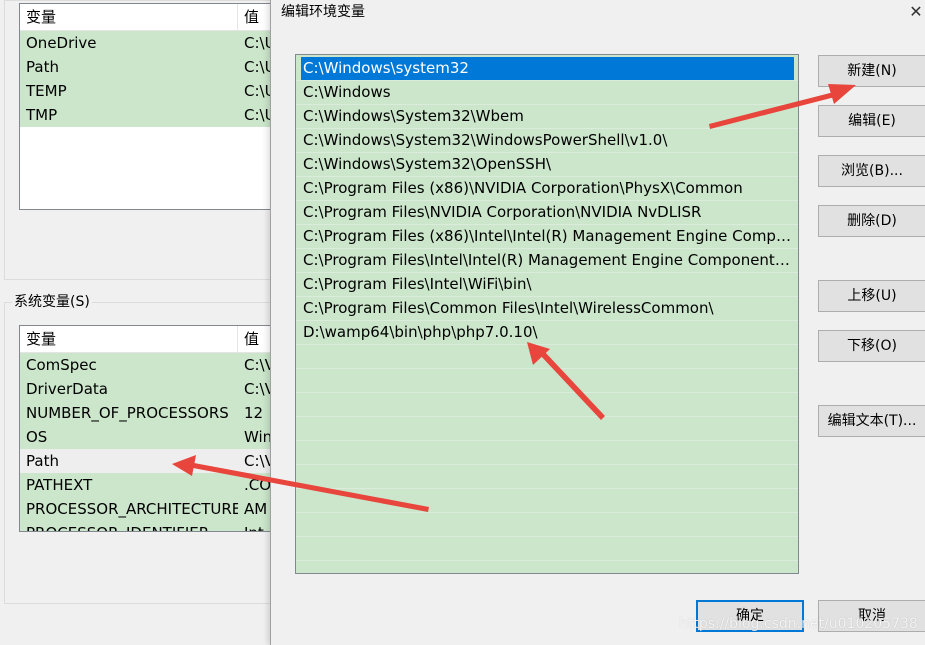 The height and width of the screenshot is (645, 925). I want to click on variable-name: TEMP, so click(46, 91).